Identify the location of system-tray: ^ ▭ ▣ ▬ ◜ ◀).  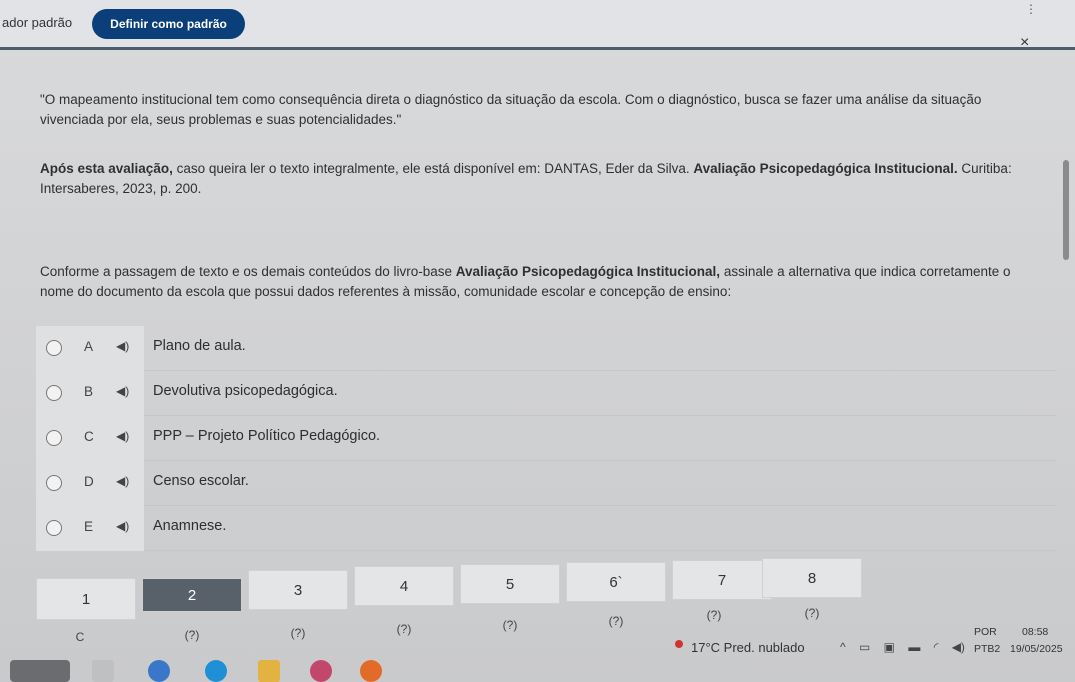
(907, 647).